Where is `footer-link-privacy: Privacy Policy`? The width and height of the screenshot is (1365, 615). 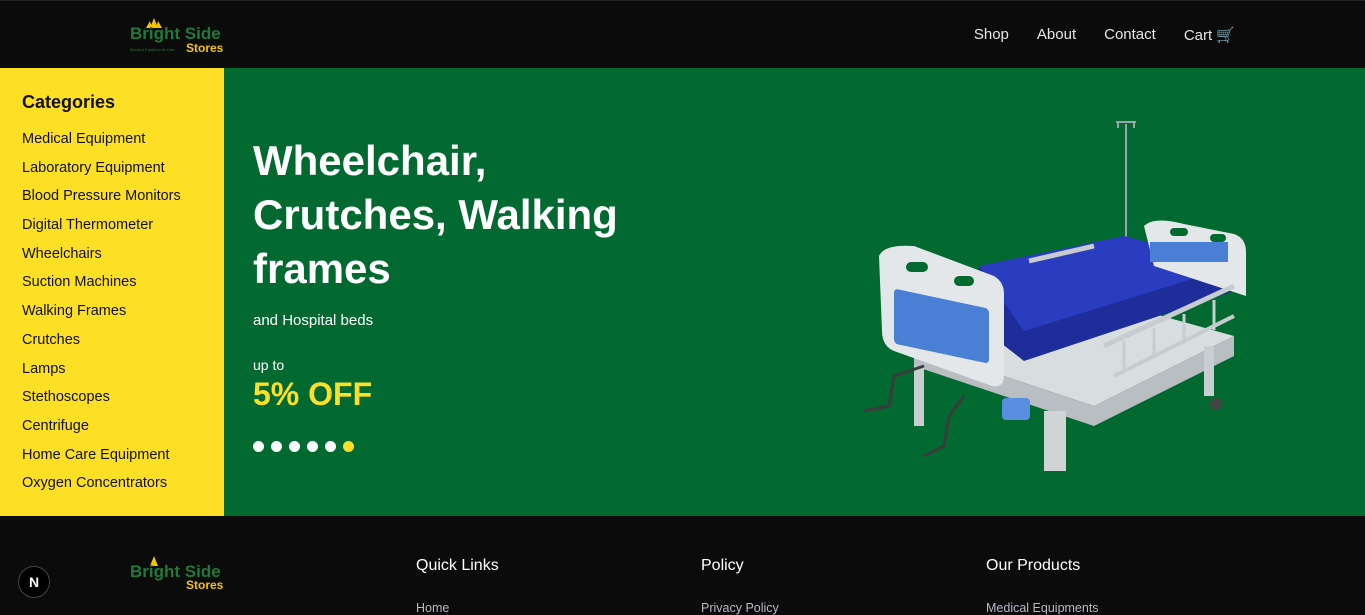
footer-link-privacy: Privacy Policy is located at coordinates (740, 608).